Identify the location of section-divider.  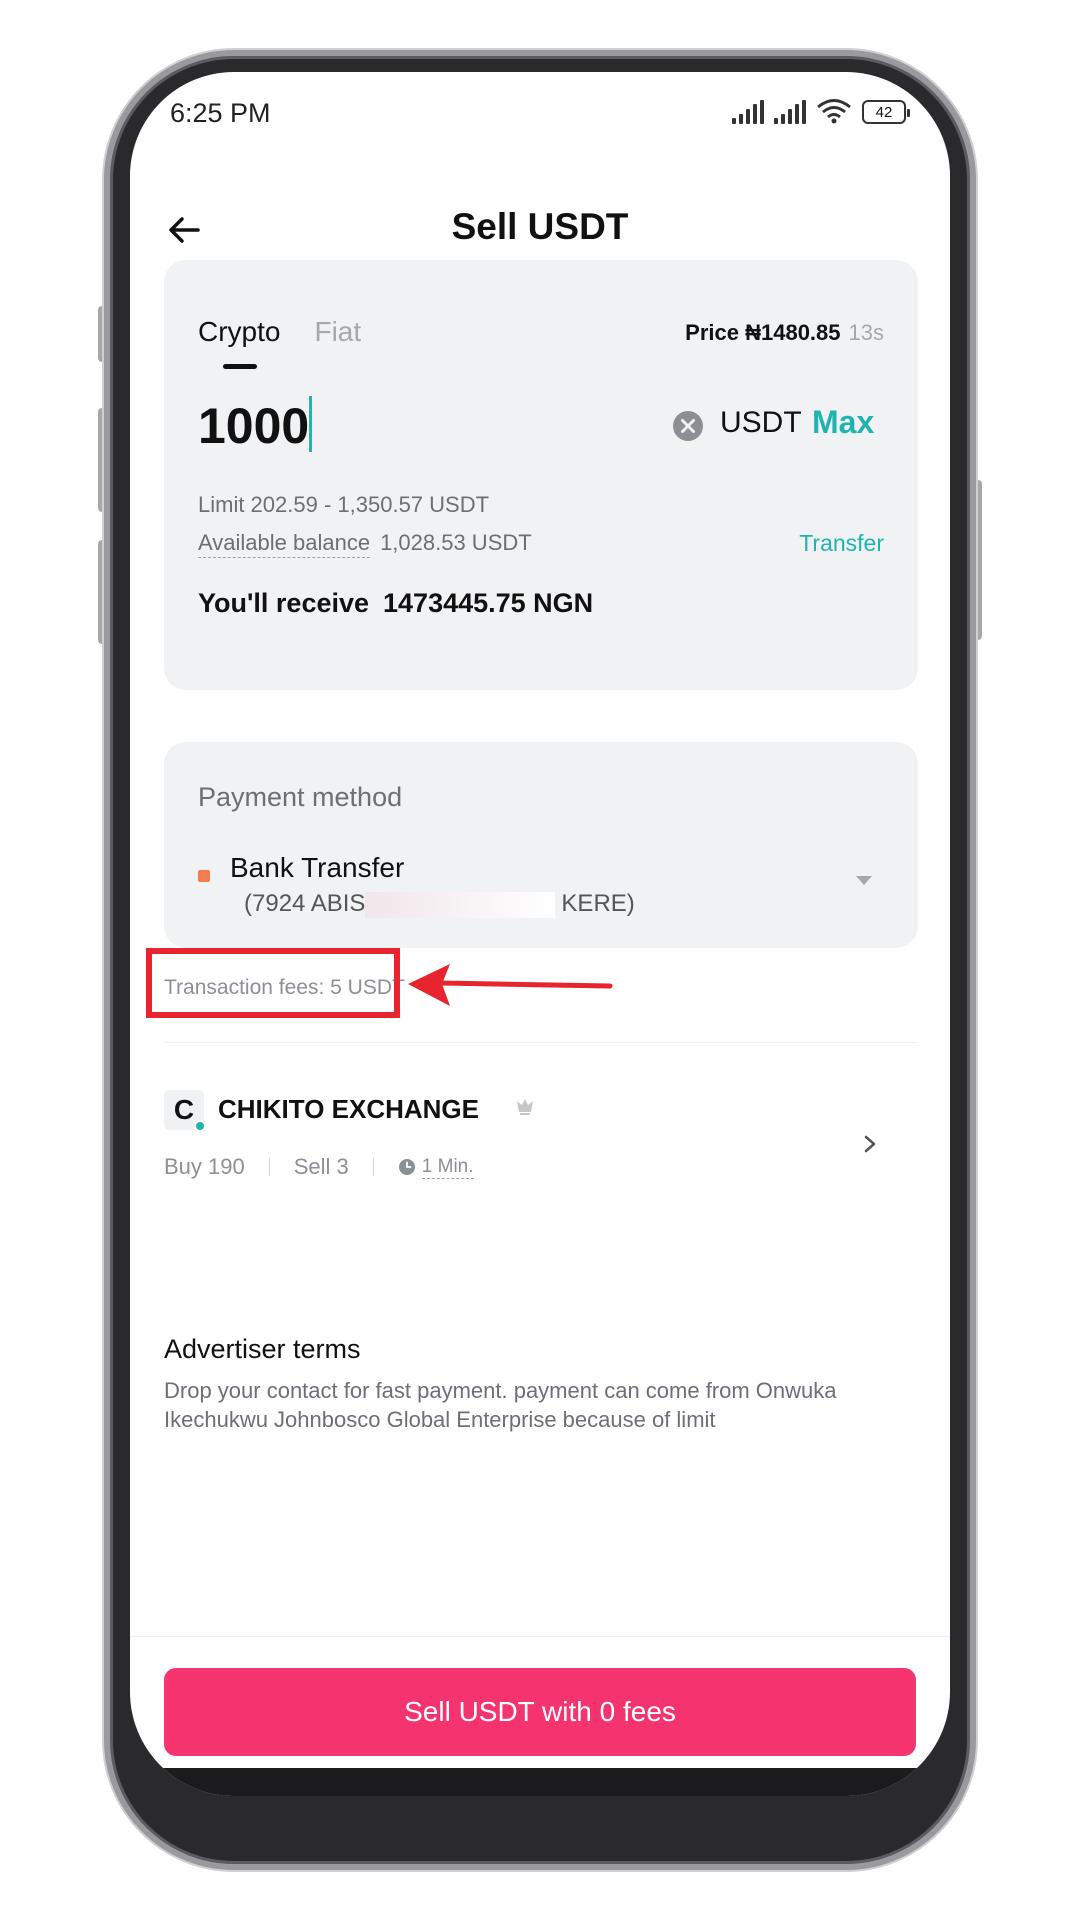
(541, 1042).